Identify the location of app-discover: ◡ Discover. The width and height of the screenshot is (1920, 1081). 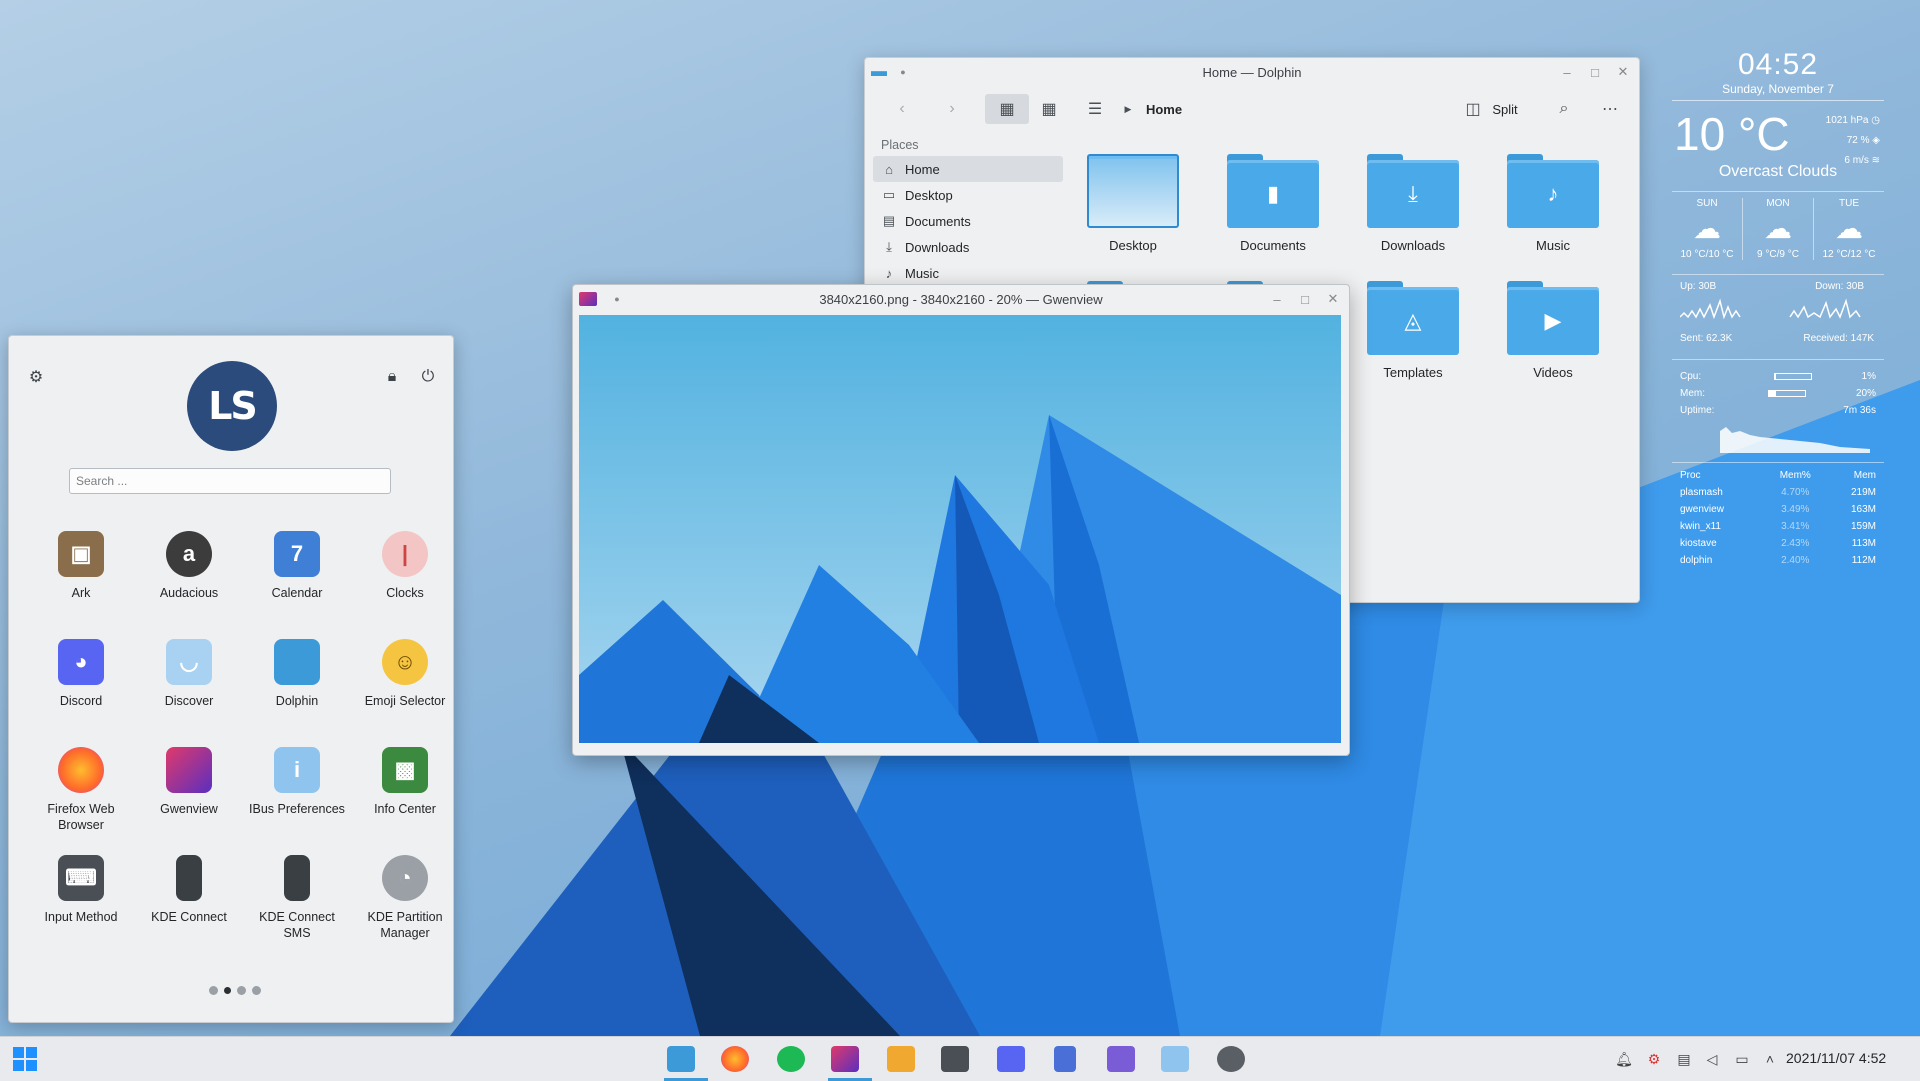
(189, 684).